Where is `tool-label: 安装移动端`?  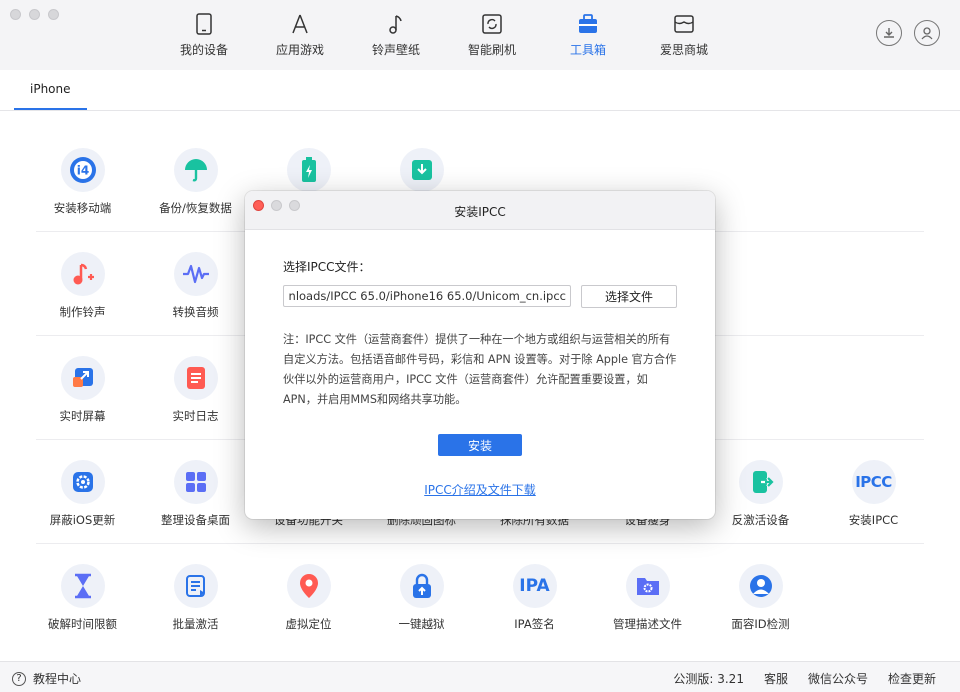
tool-label: 安装移动端 is located at coordinates (82, 208).